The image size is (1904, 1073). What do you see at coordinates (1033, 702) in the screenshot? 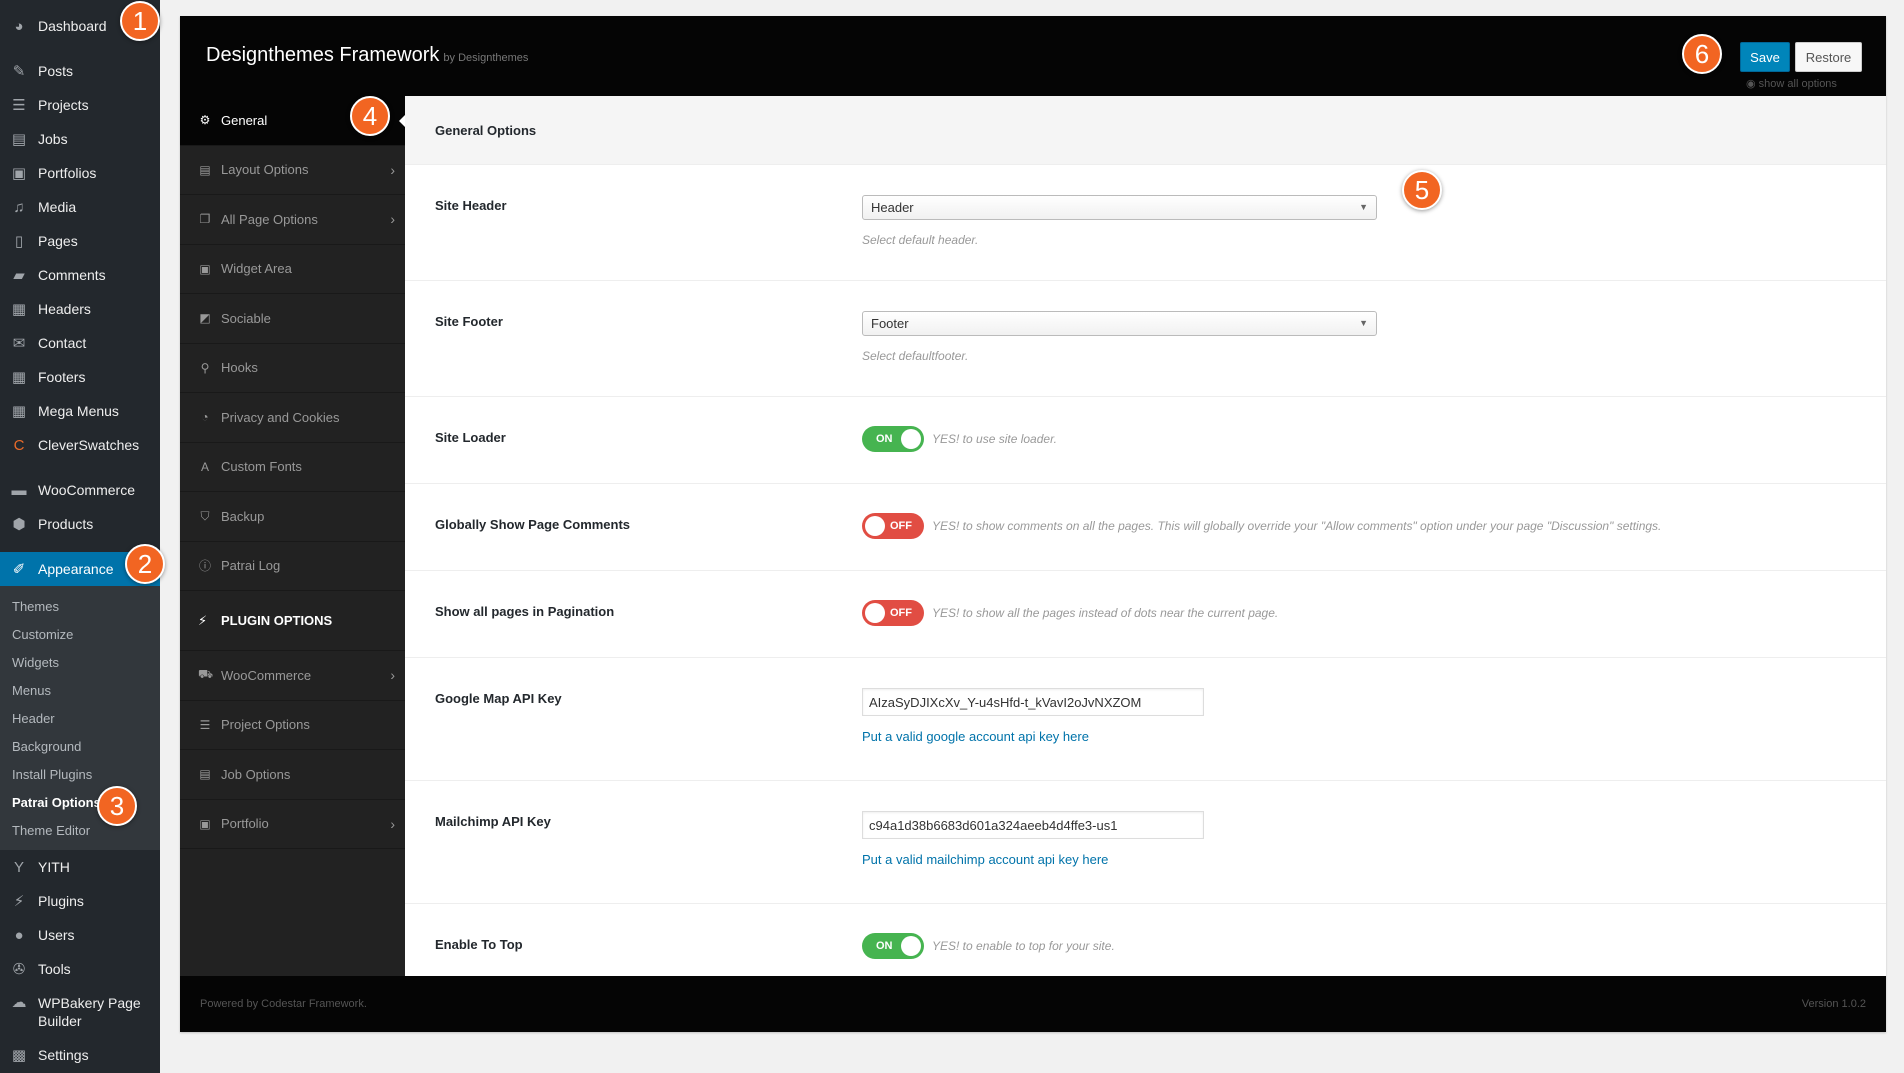
I see `google-map-api-input` at bounding box center [1033, 702].